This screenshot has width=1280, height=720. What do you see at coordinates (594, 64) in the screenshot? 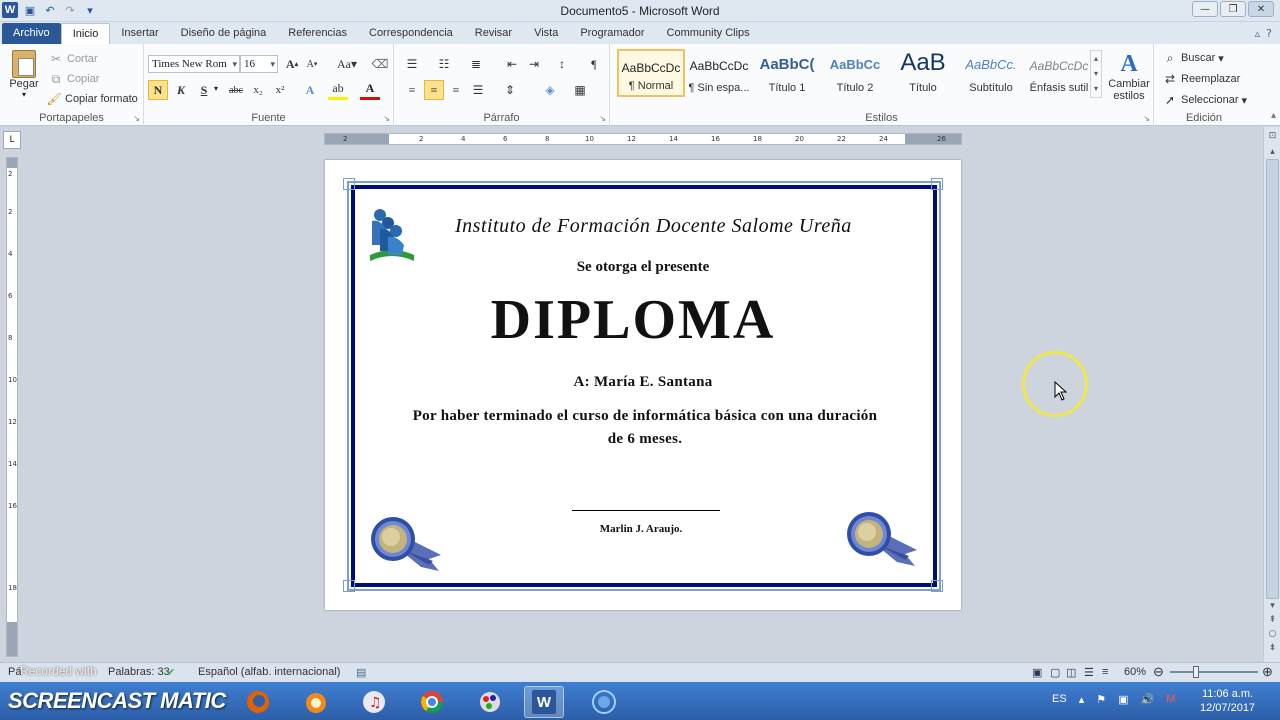
I see `show-marks-icon: ¶` at bounding box center [594, 64].